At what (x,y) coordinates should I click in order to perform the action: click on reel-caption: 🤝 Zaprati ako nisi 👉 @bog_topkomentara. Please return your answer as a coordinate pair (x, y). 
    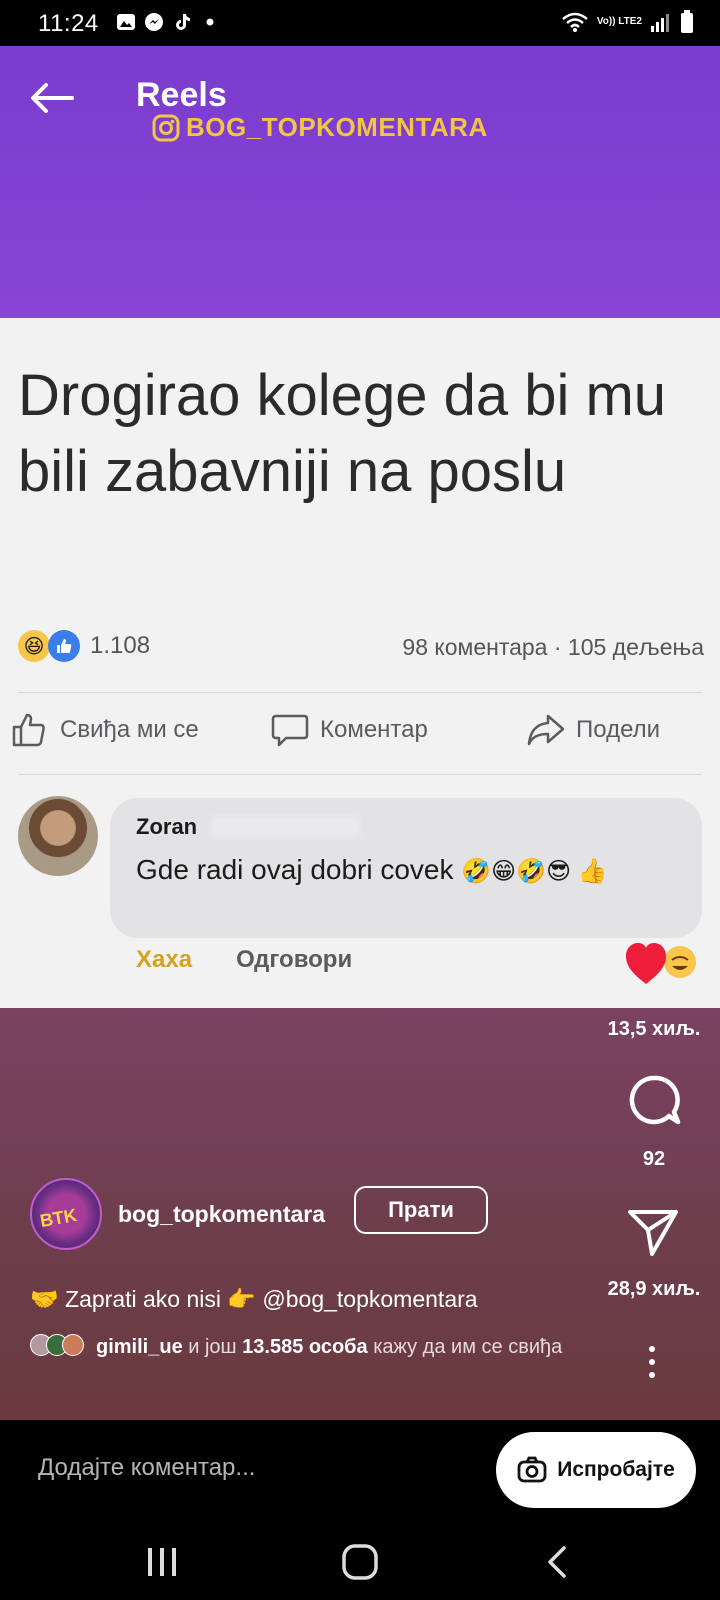
    Looking at the image, I should click on (254, 1299).